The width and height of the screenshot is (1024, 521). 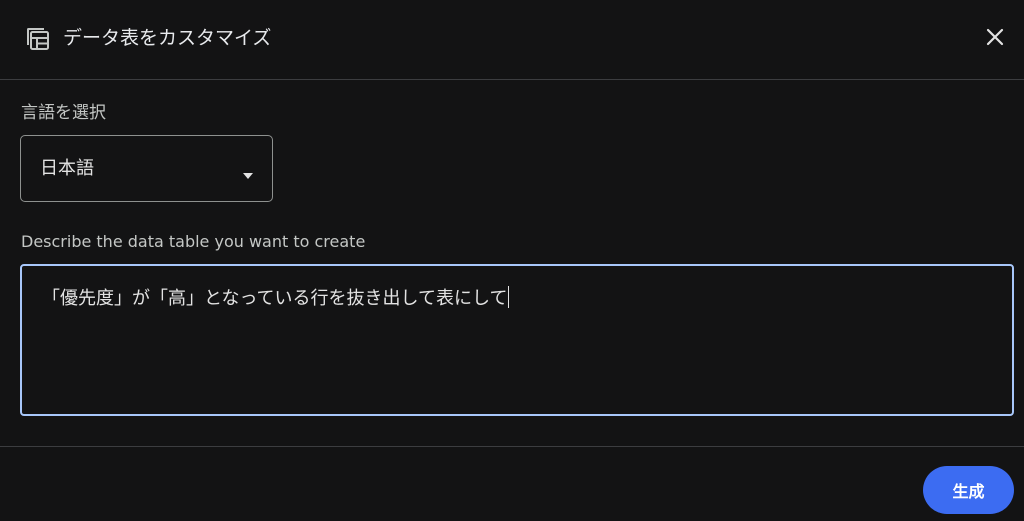 I want to click on close-icon, so click(x=995, y=39).